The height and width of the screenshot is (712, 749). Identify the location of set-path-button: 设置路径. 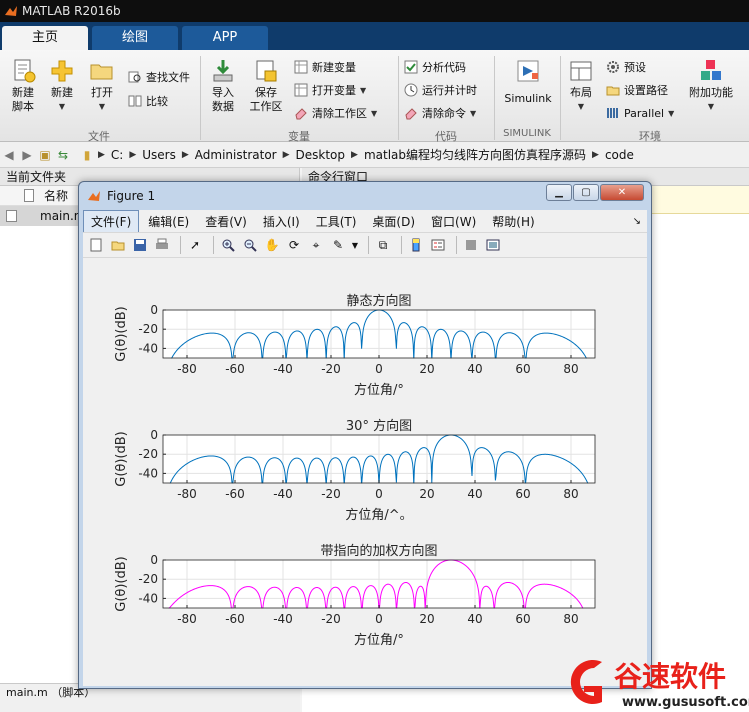
(637, 90).